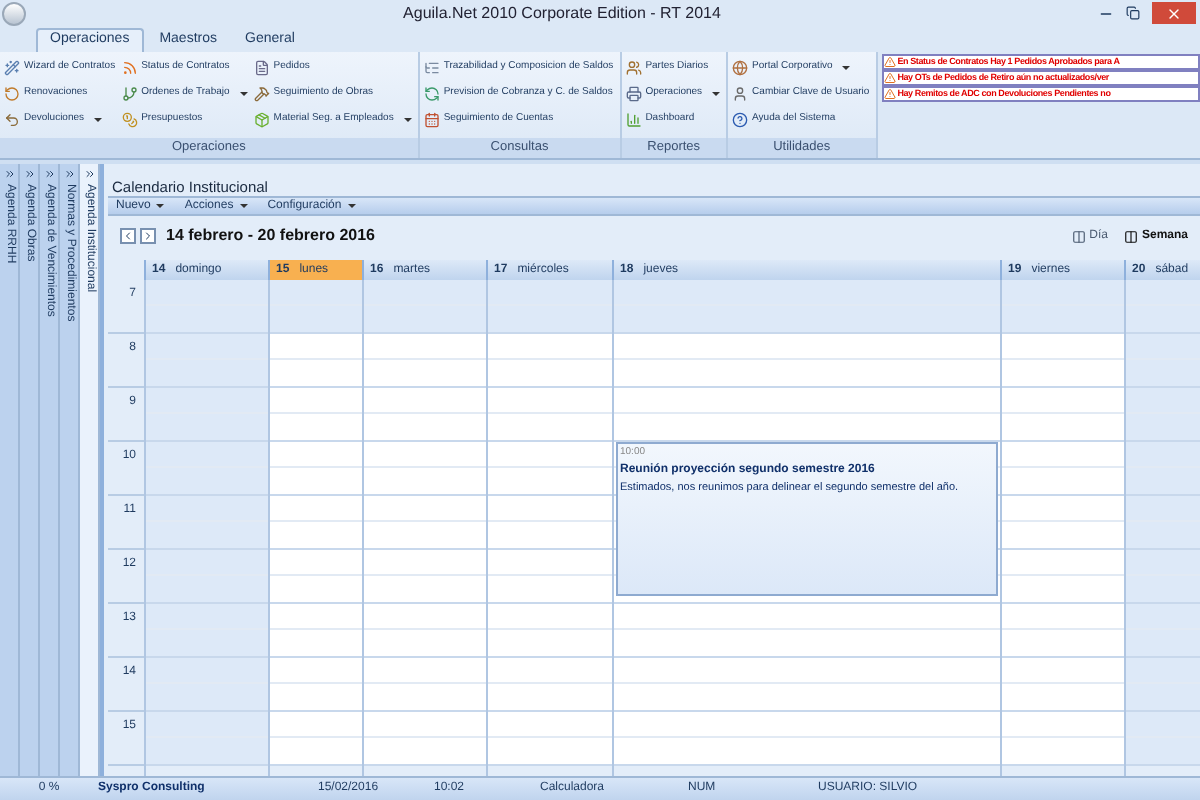  Describe the element at coordinates (740, 94) in the screenshot. I see `person-icon` at that location.